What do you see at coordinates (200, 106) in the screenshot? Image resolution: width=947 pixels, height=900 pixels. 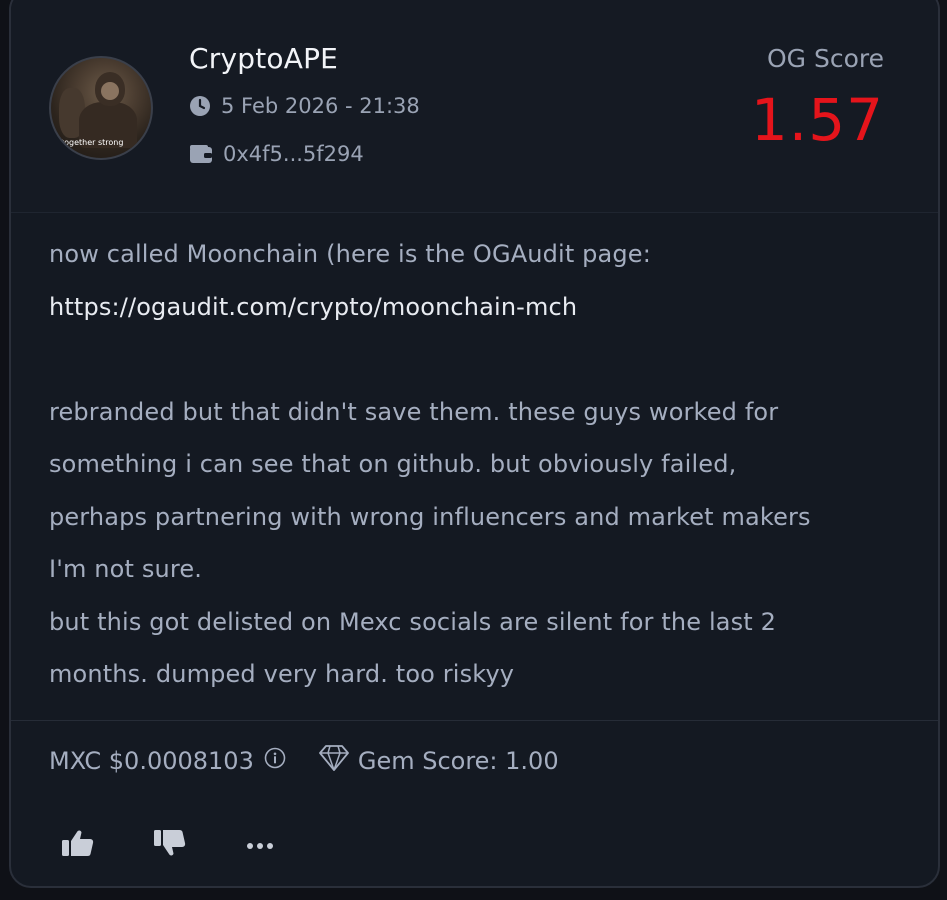 I see `clock-icon` at bounding box center [200, 106].